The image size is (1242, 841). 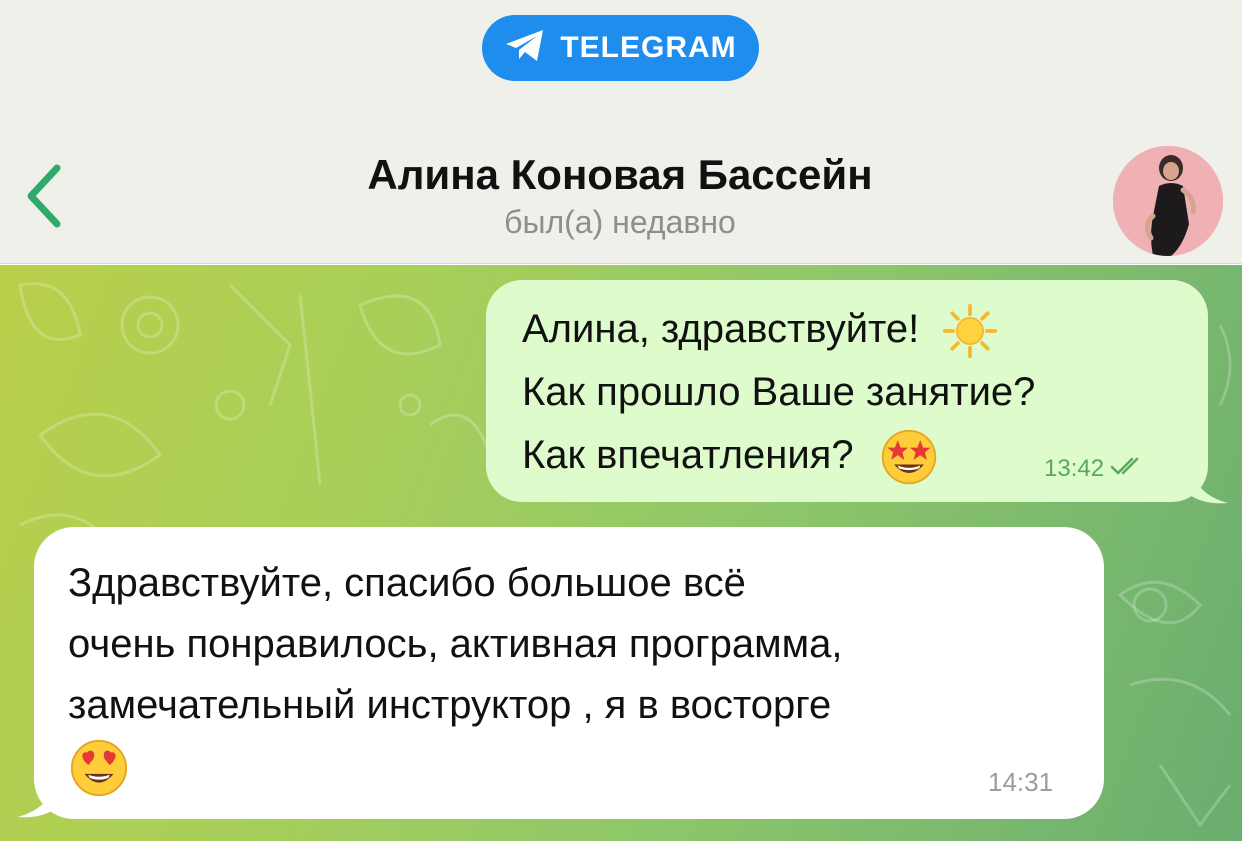 What do you see at coordinates (648, 47) in the screenshot?
I see `badge-label: TELEGRAM` at bounding box center [648, 47].